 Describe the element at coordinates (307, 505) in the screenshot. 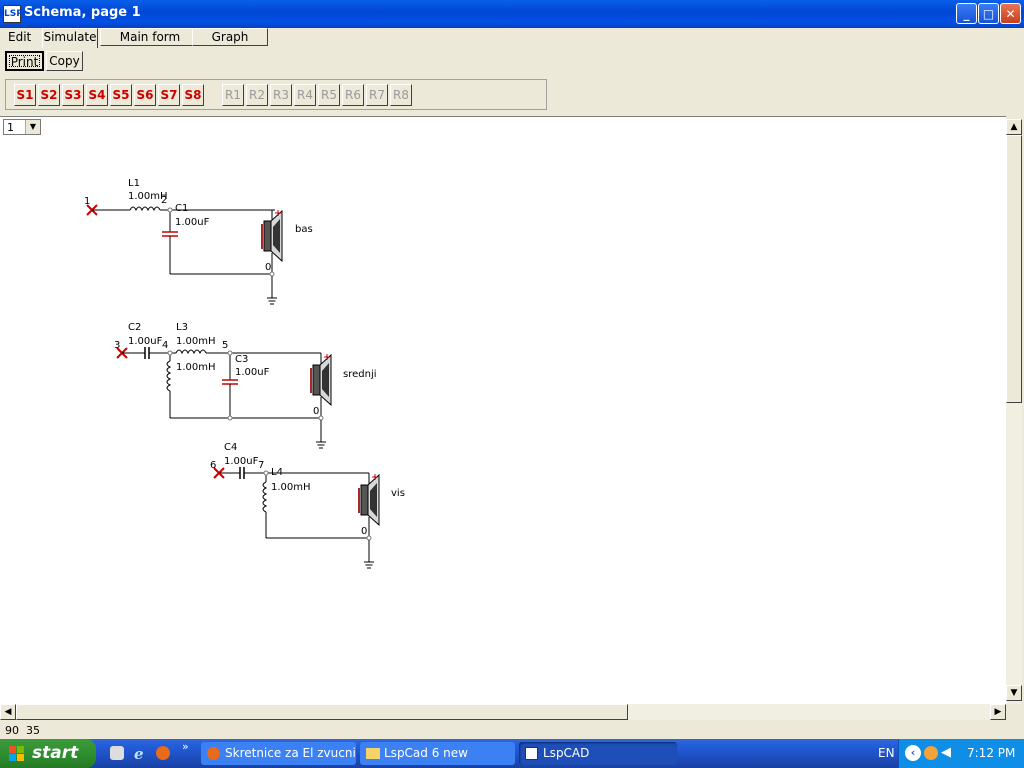

I see `circuit-vis: 6 C4 1.00uF 7 L4 1.00mH 0 vis` at that location.